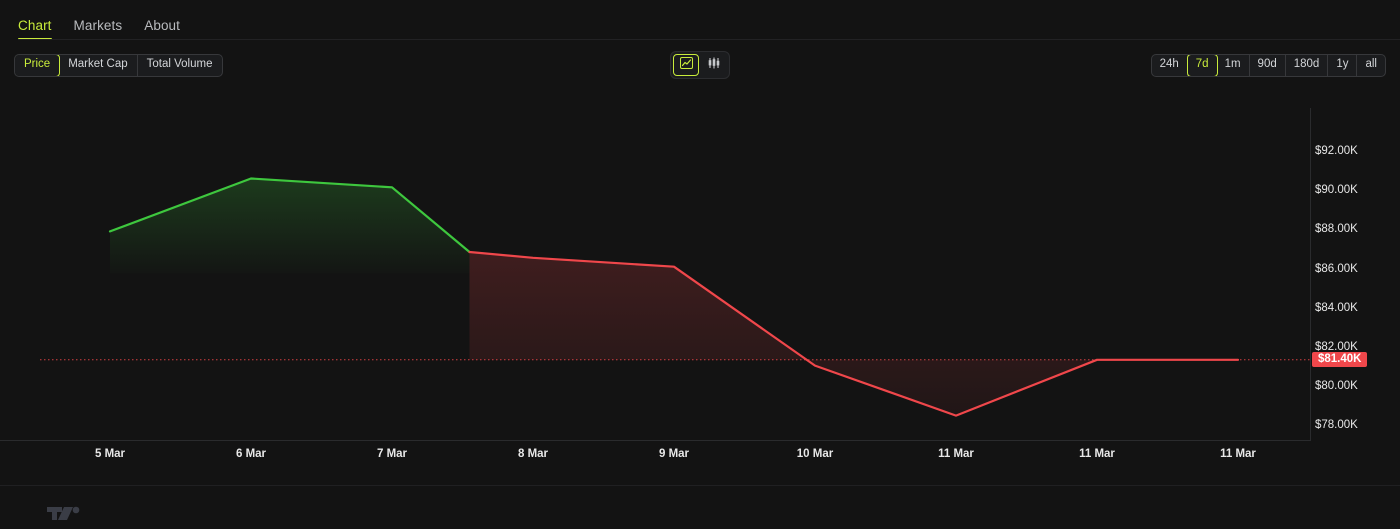  What do you see at coordinates (251, 454) in the screenshot?
I see `x-axis-tick-label: 6 Mar` at bounding box center [251, 454].